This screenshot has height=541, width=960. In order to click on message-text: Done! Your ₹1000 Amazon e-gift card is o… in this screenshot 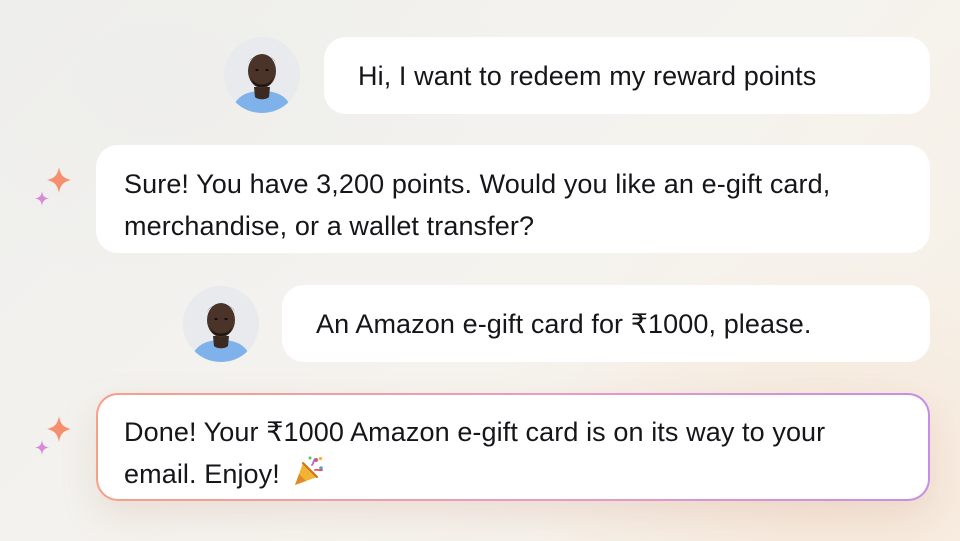, I will do `click(475, 453)`.